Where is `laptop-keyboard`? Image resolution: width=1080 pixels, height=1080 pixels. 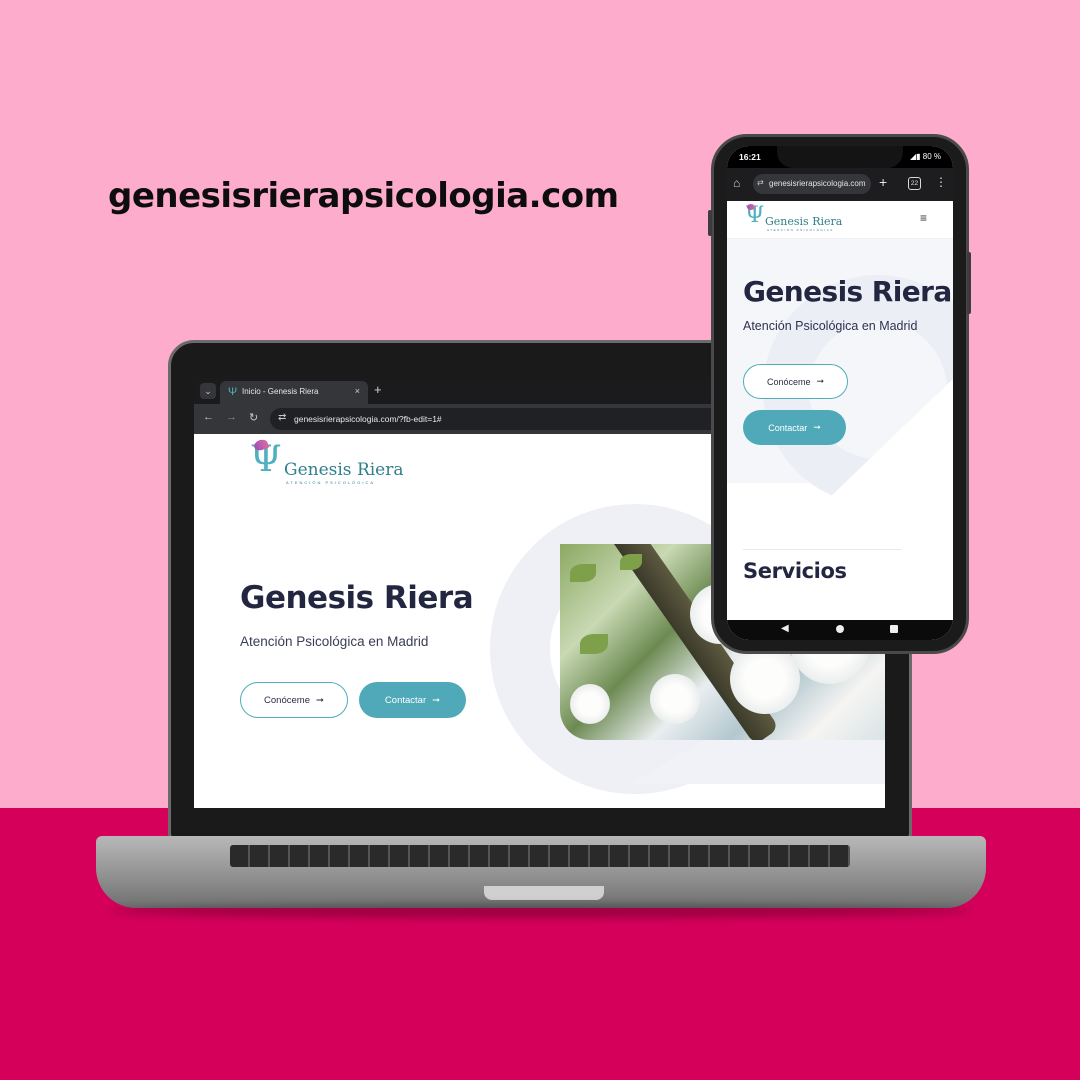
laptop-keyboard is located at coordinates (540, 856).